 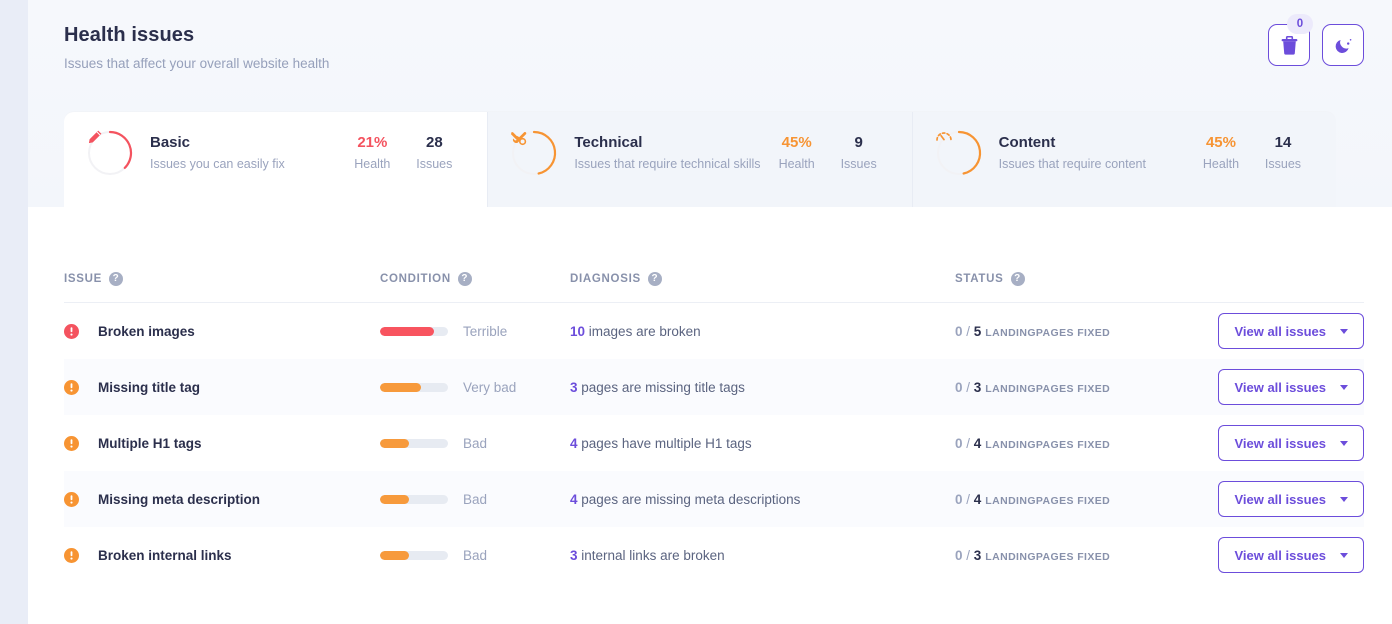 I want to click on content-health-value: 45%, so click(x=1220, y=142).